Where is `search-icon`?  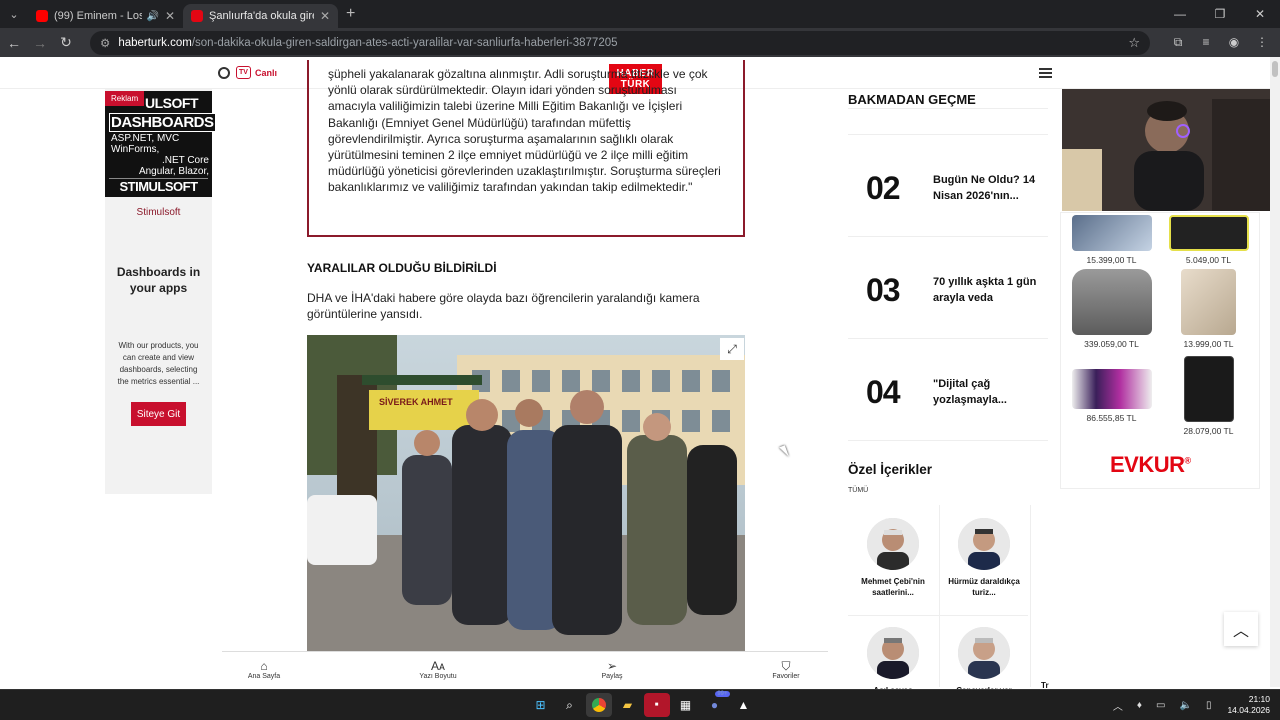
search-icon is located at coordinates (224, 73).